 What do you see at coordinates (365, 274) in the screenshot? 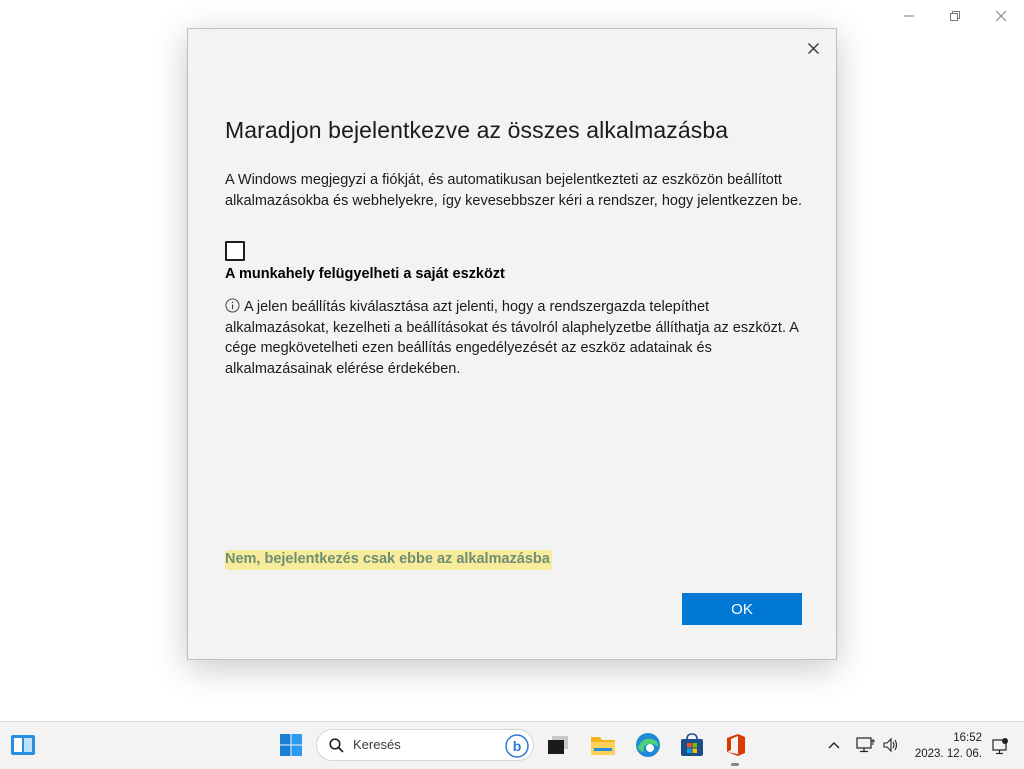
I see `manage-device-checkbox-label: A munkahely felügyelheti a saját eszközt` at bounding box center [365, 274].